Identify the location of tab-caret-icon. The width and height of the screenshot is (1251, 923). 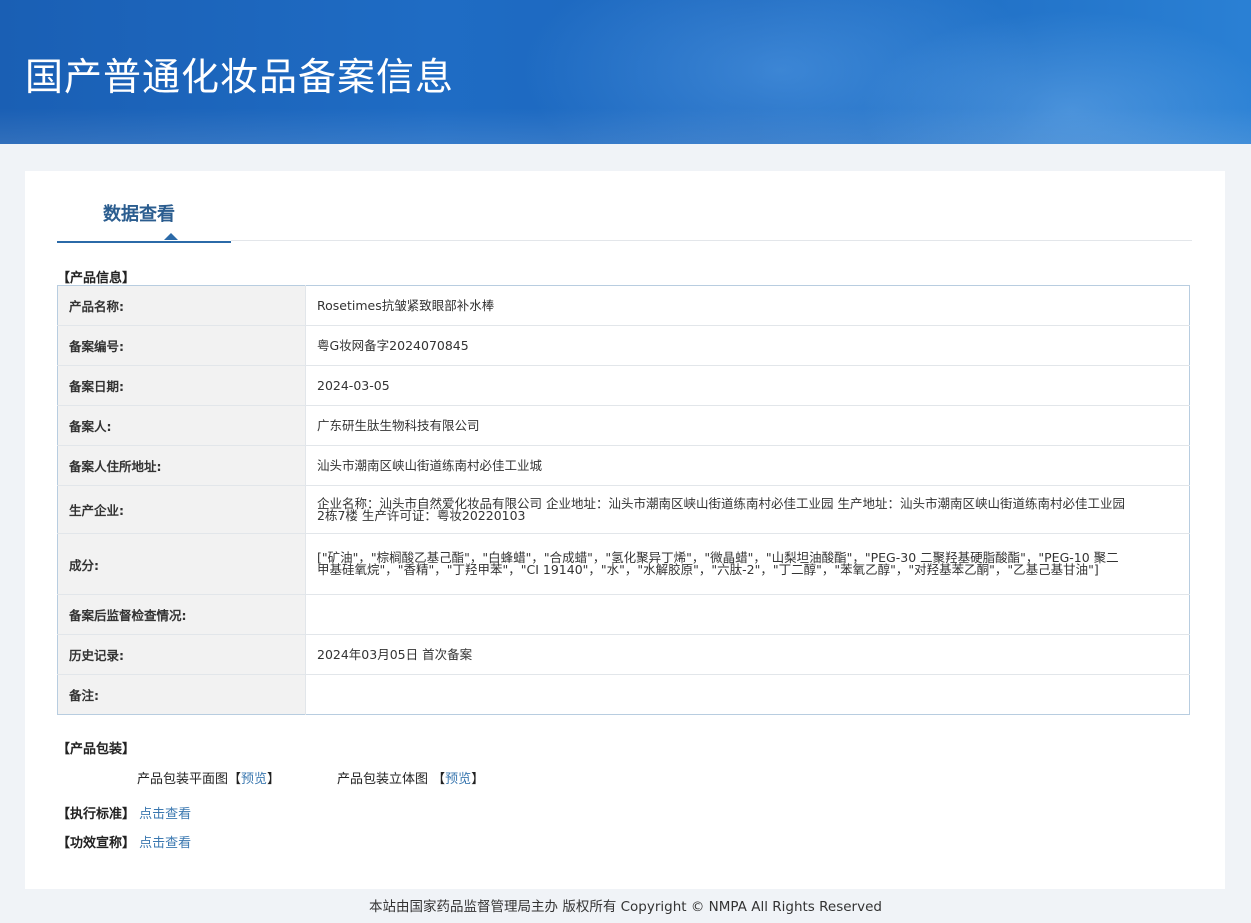
(171, 236).